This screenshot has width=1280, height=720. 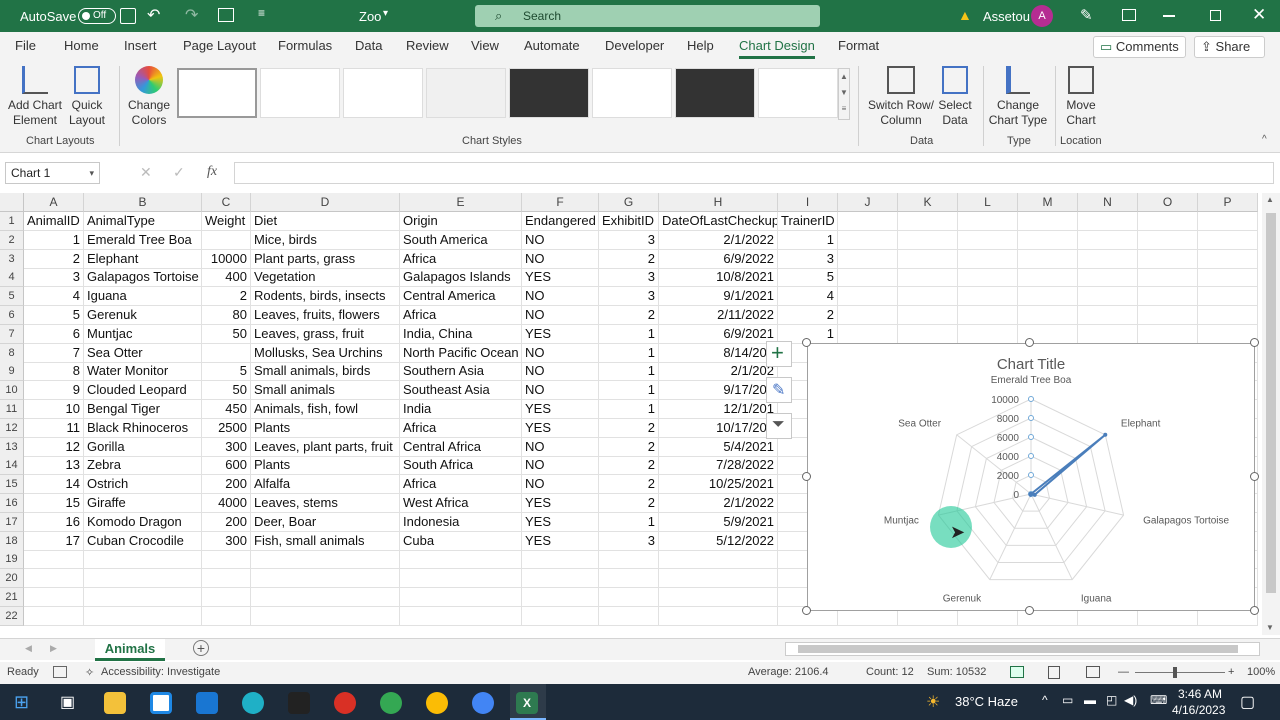 What do you see at coordinates (226, 428) in the screenshot?
I see `cell: 2500` at bounding box center [226, 428].